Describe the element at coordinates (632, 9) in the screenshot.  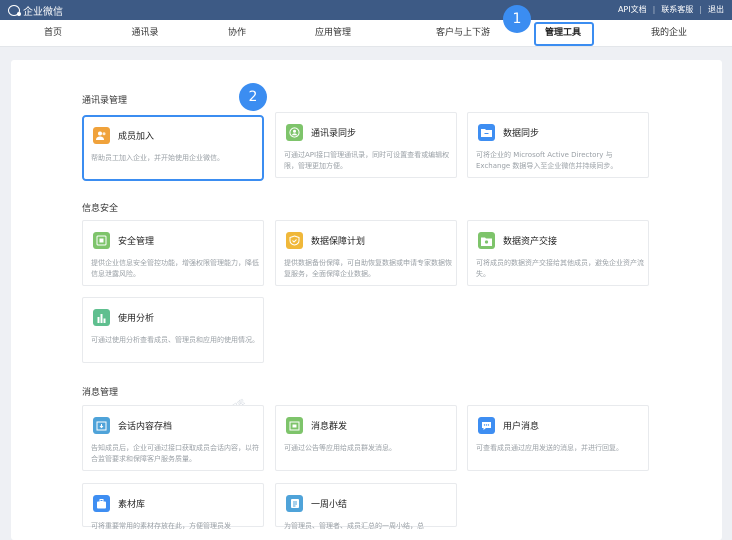
I see `api-docs-link: API文档` at that location.